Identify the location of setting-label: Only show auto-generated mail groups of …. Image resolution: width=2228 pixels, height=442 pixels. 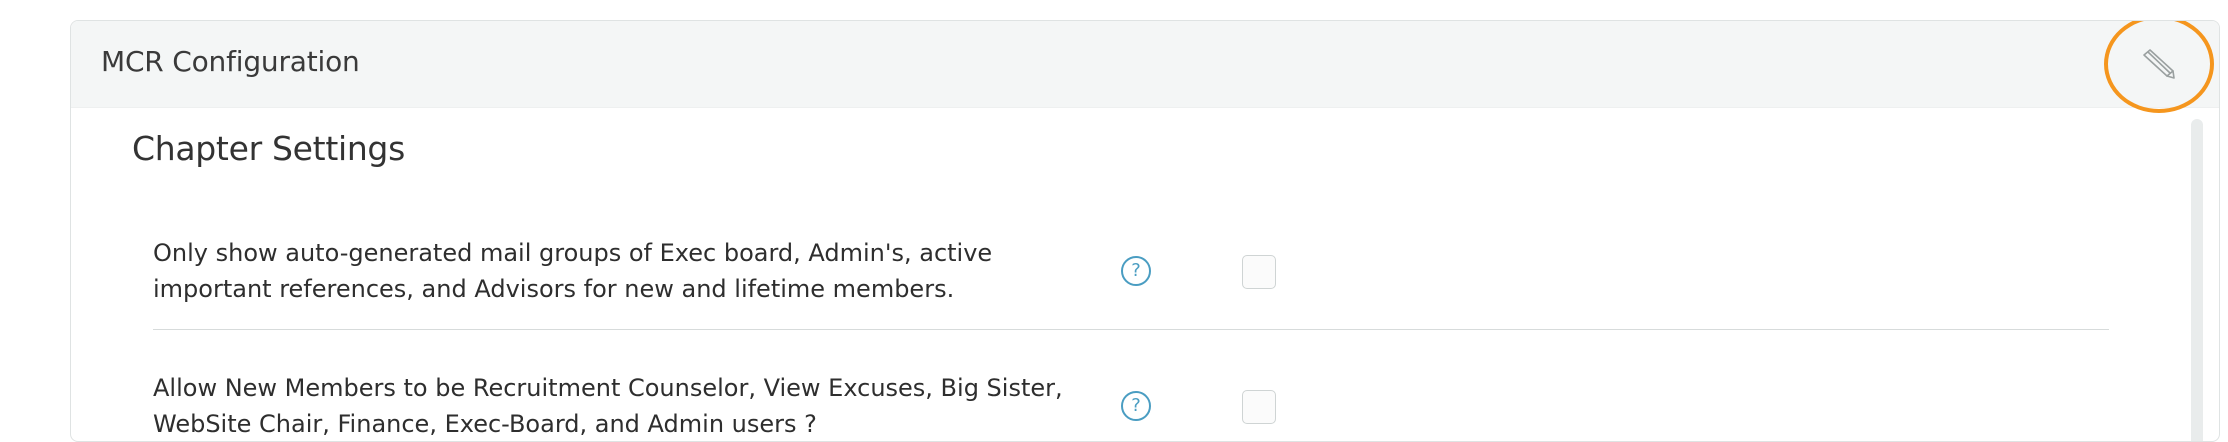
(573, 271).